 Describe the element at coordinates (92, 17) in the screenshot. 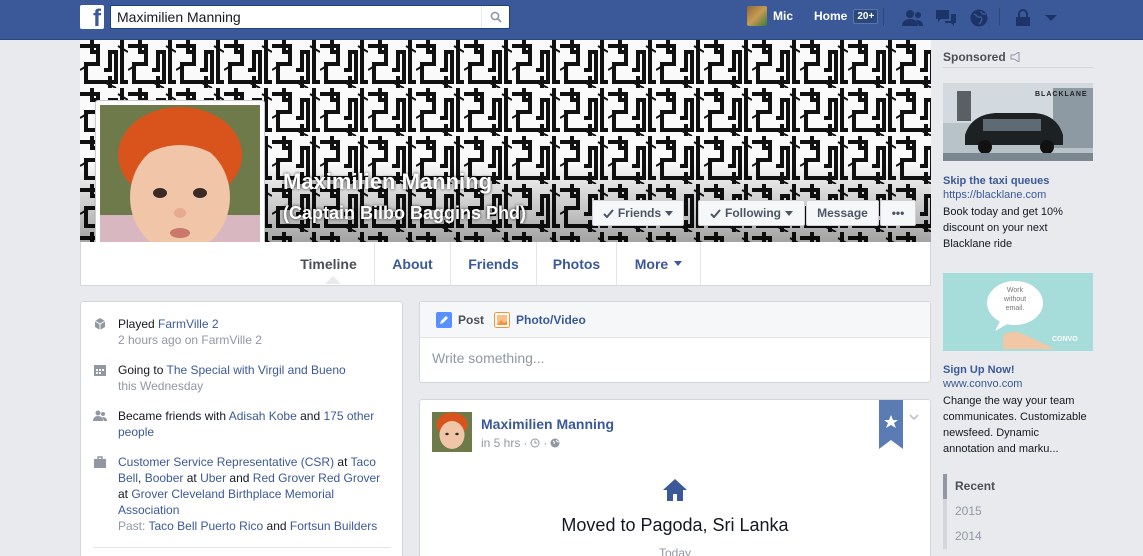

I see `facebook-logo-icon: f` at that location.